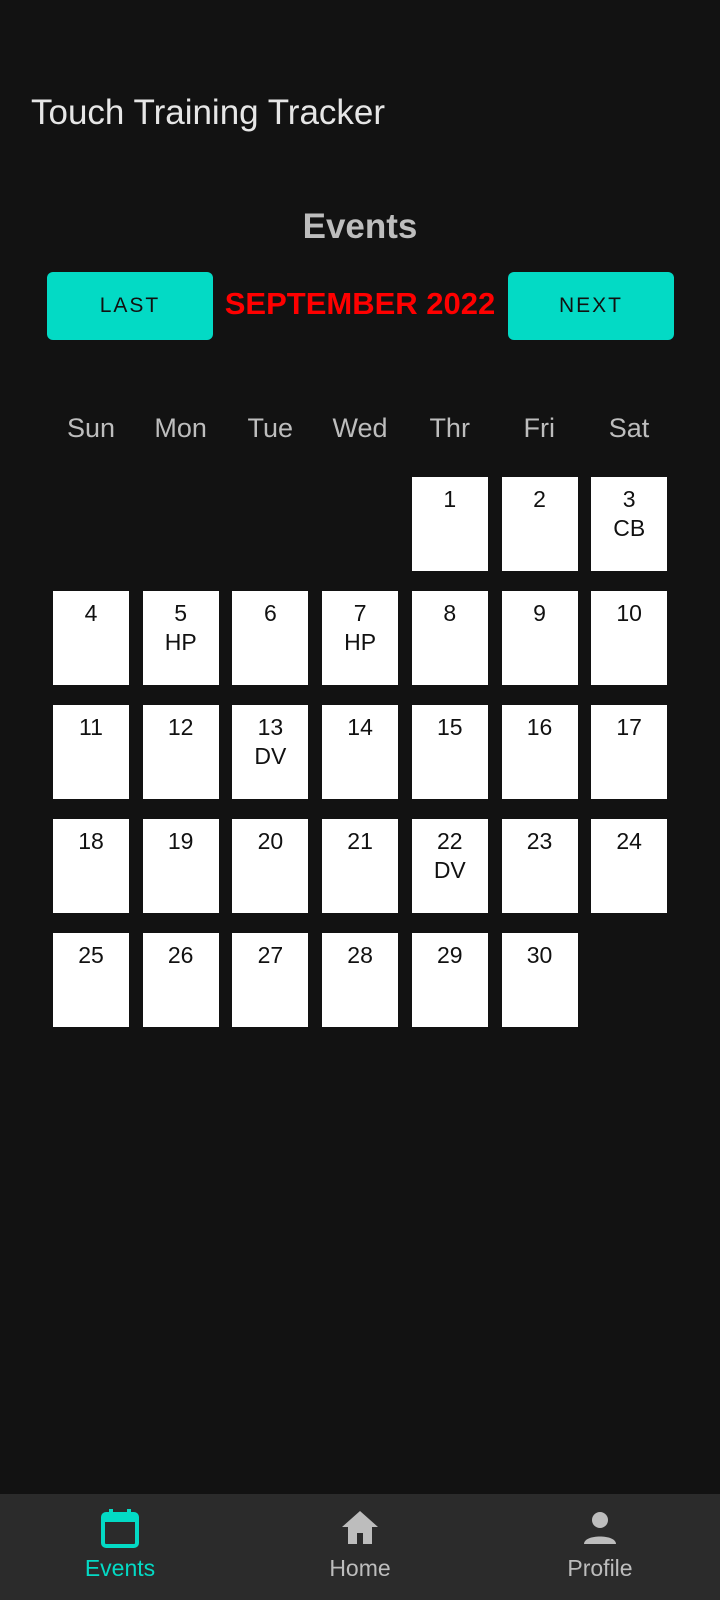 The image size is (720, 1600). Describe the element at coordinates (449, 752) in the screenshot. I see `calendar-day: 15` at that location.